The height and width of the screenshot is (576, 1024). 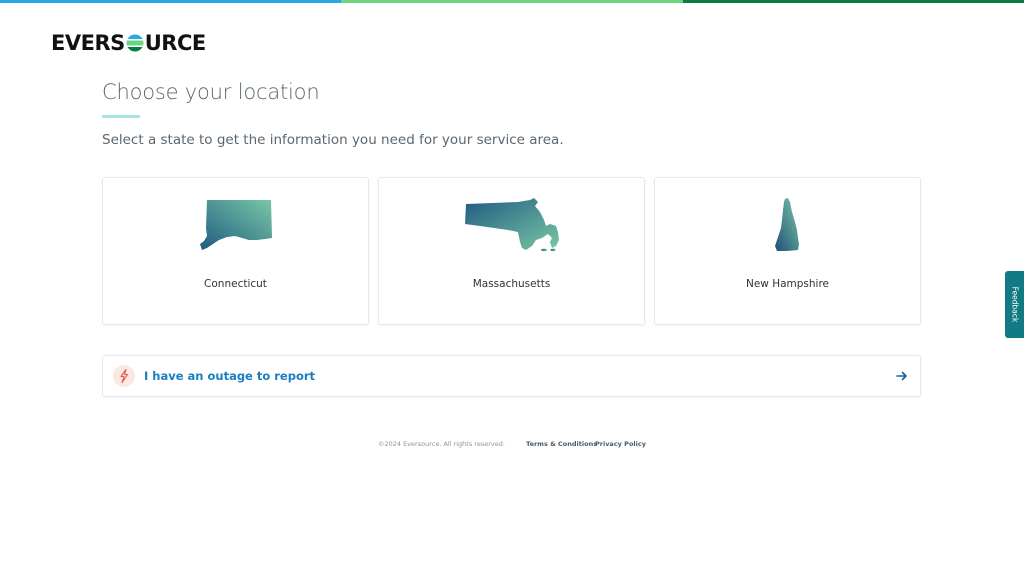 What do you see at coordinates (853, 1) in the screenshot?
I see `brand-bar-dark-green` at bounding box center [853, 1].